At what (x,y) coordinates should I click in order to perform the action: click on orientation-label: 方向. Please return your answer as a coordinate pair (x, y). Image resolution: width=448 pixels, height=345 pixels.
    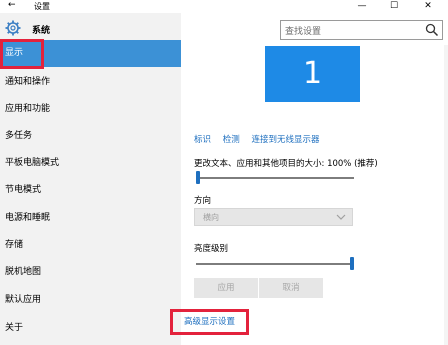
    Looking at the image, I should click on (203, 201).